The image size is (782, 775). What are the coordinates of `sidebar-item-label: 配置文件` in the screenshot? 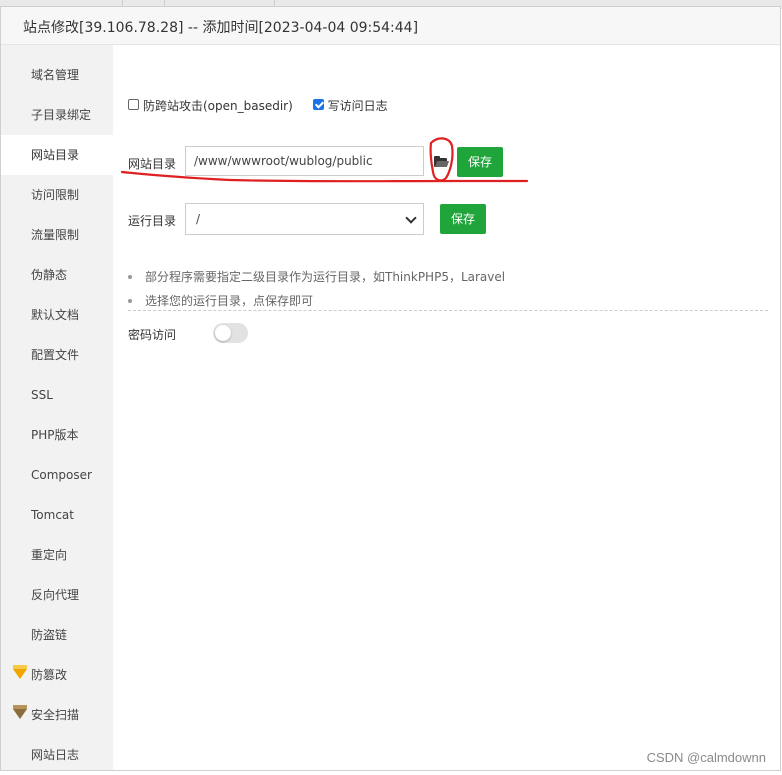 It's located at (55, 355).